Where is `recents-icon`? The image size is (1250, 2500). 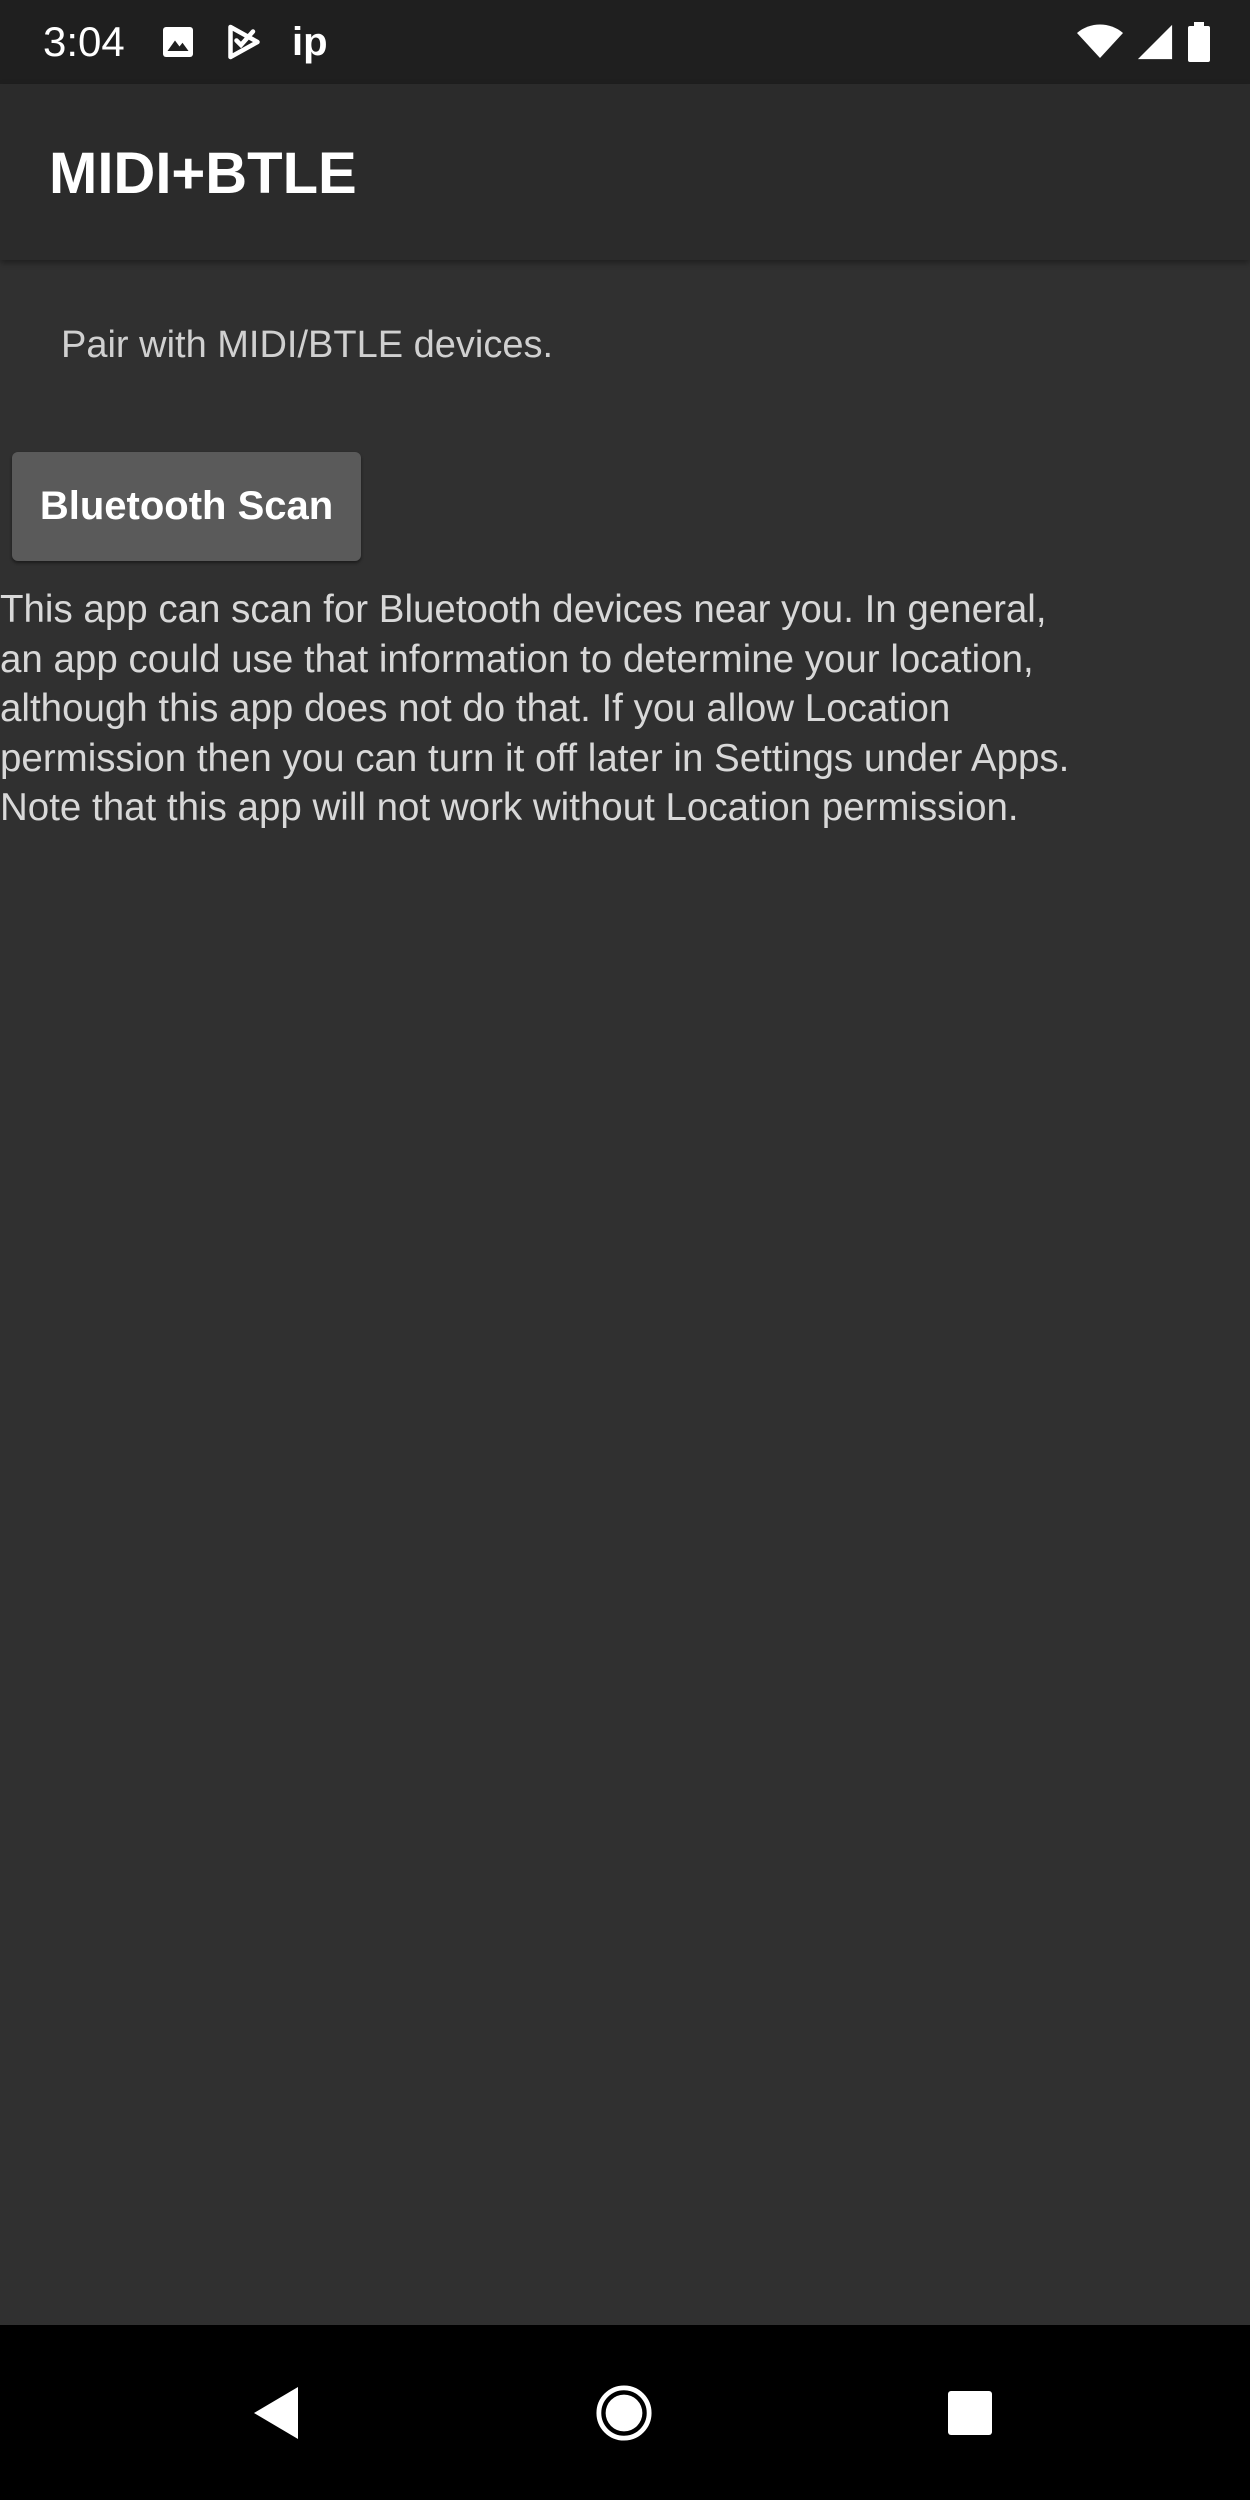
recents-icon is located at coordinates (970, 2412).